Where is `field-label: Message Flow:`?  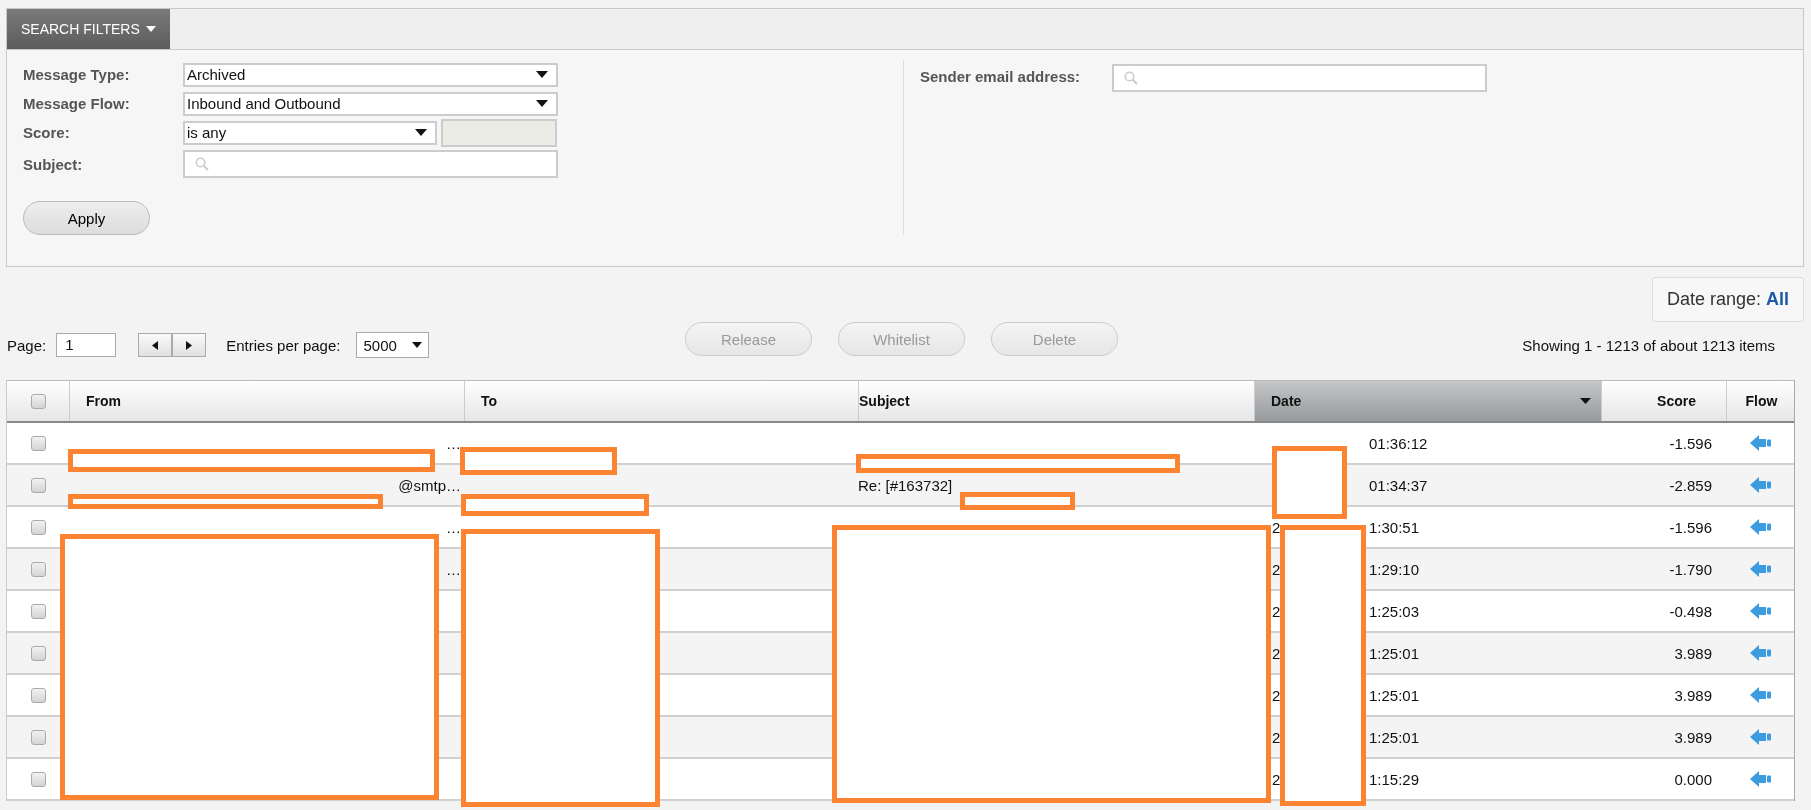 field-label: Message Flow: is located at coordinates (77, 103).